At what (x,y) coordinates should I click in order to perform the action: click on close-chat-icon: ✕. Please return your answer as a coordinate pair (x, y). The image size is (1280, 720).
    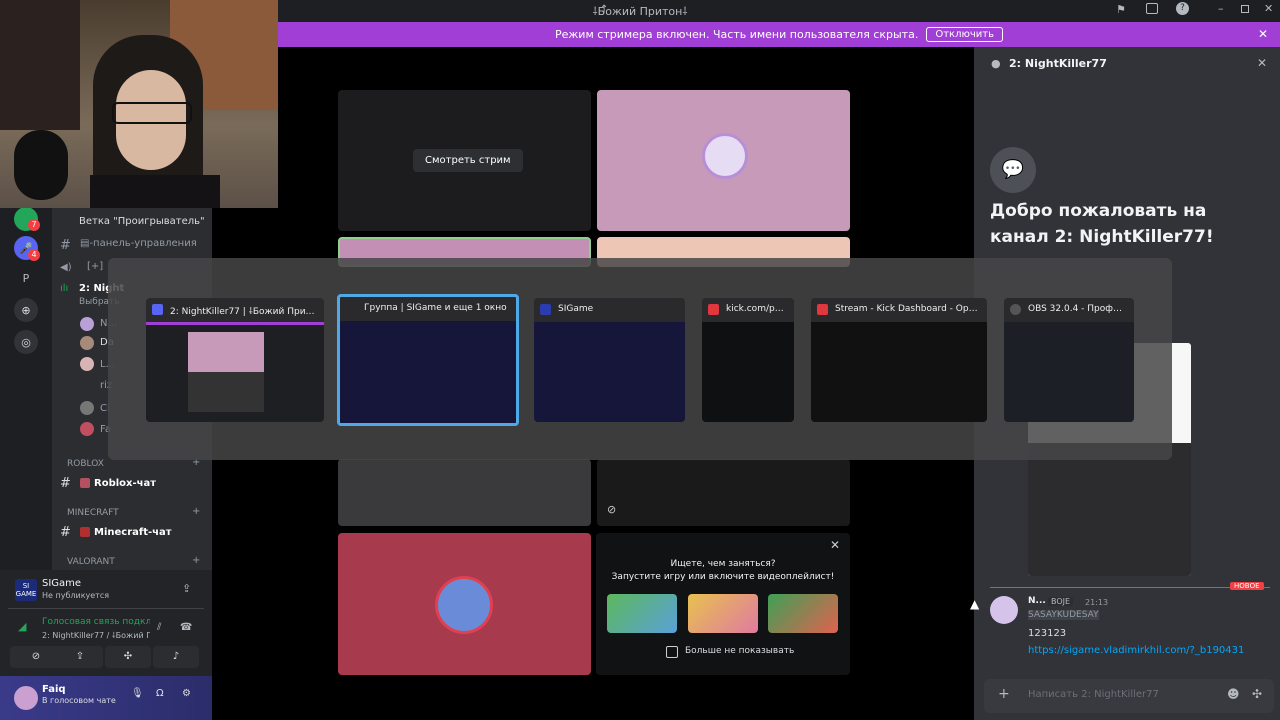
    Looking at the image, I should click on (1262, 63).